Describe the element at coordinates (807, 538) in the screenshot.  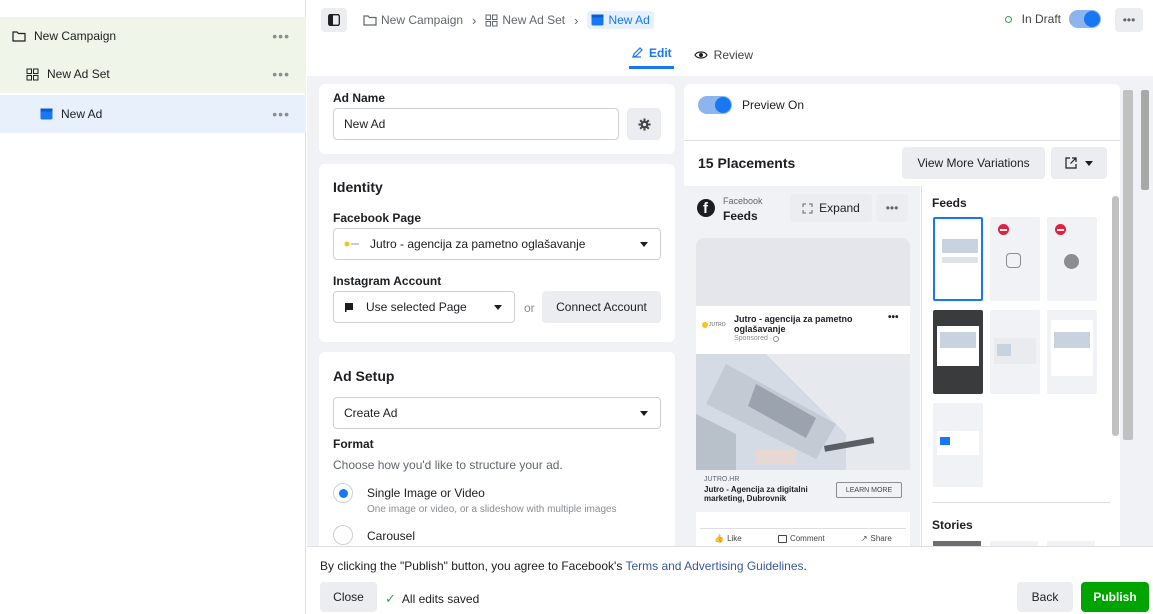
I see `comment-label: Comment` at that location.